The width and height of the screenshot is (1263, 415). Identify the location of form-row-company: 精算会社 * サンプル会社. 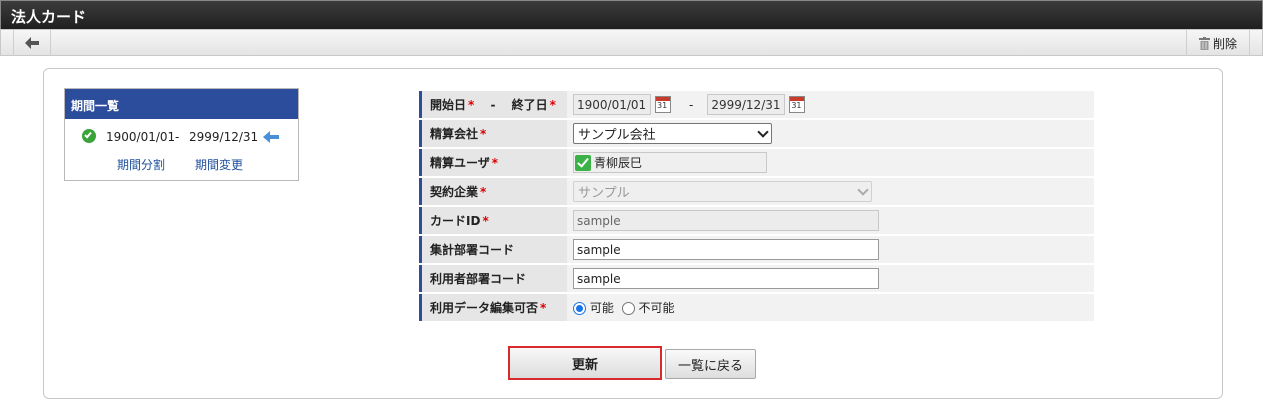
(756, 133).